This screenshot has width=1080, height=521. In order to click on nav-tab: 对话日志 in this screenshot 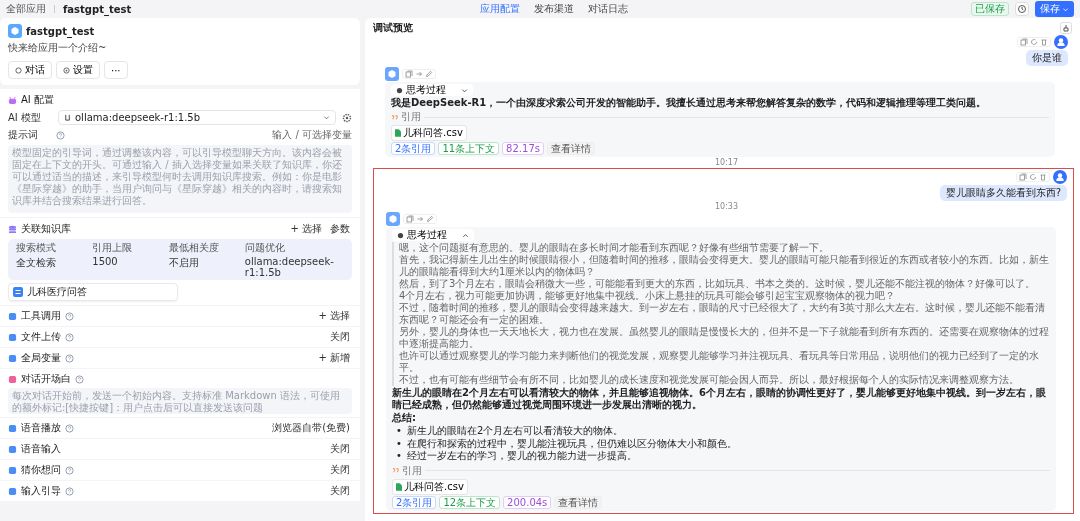, I will do `click(608, 9)`.